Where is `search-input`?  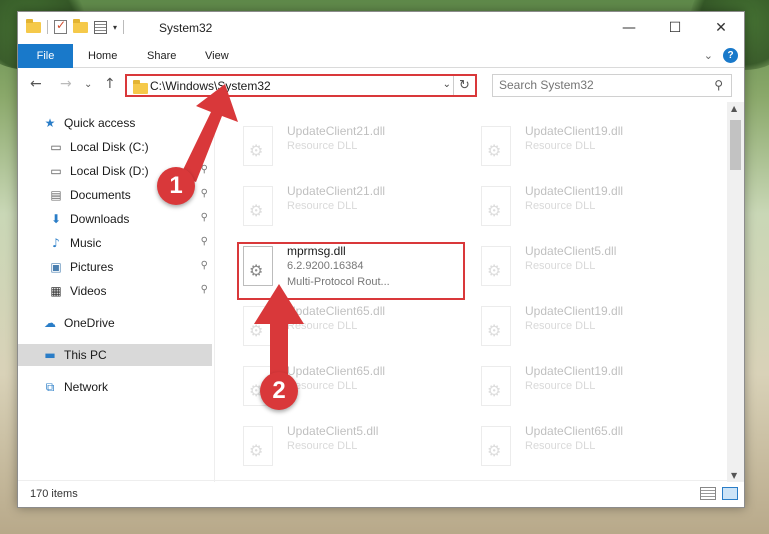 search-input is located at coordinates (599, 85).